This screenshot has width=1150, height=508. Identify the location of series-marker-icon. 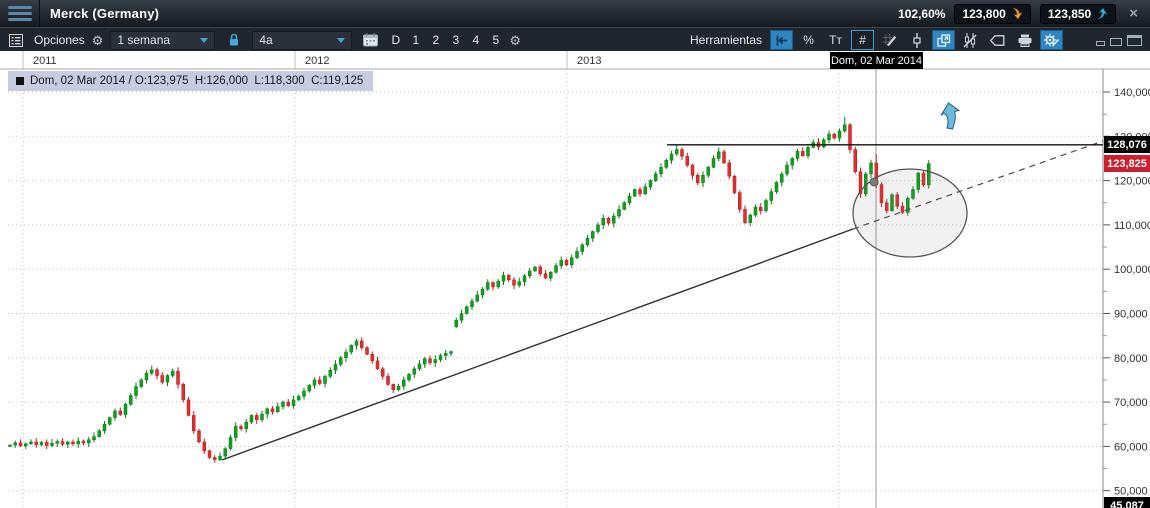
(20, 81).